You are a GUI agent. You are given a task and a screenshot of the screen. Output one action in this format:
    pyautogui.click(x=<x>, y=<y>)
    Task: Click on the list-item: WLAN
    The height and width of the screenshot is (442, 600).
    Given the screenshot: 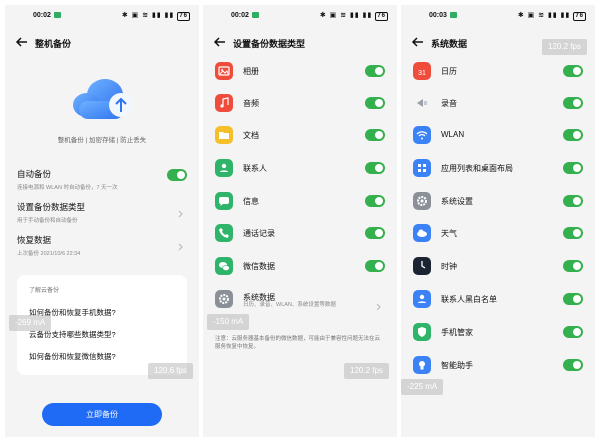 What is the action you would take?
    pyautogui.click(x=498, y=138)
    